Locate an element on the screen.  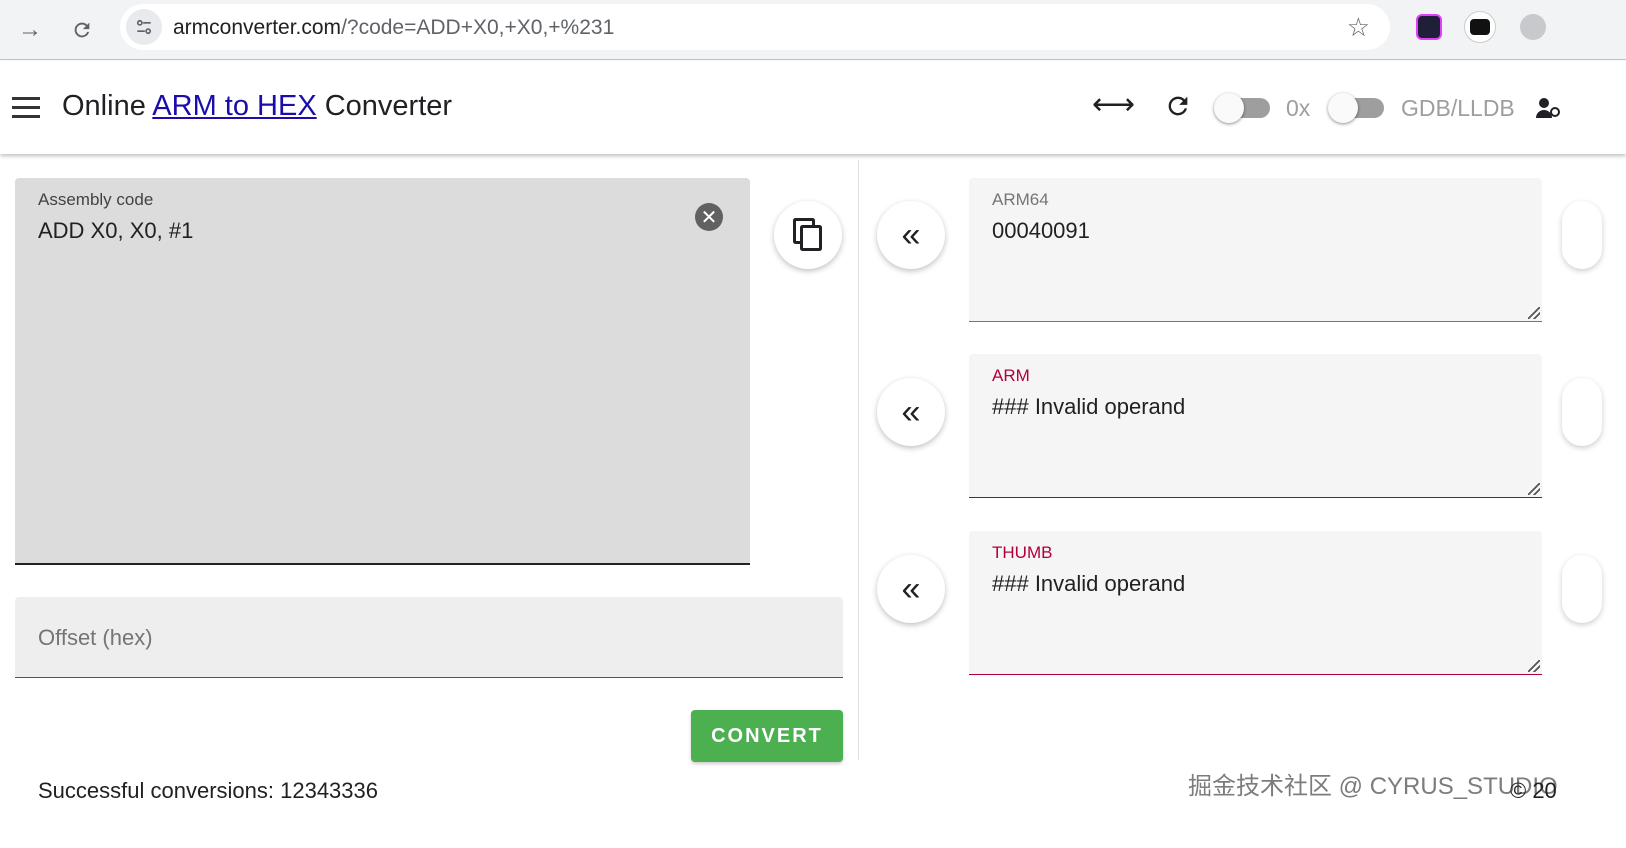
copy-arm-button is located at coordinates (1582, 412).